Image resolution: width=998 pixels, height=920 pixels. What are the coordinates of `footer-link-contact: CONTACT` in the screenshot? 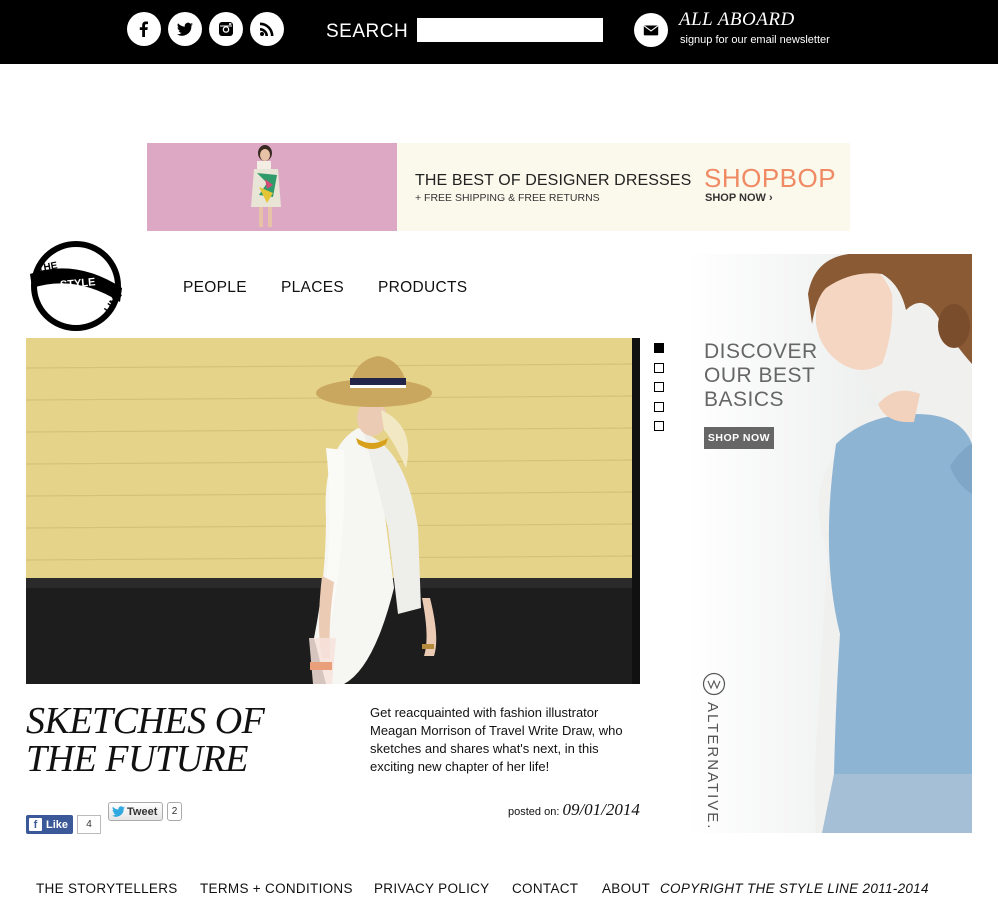 It's located at (545, 888).